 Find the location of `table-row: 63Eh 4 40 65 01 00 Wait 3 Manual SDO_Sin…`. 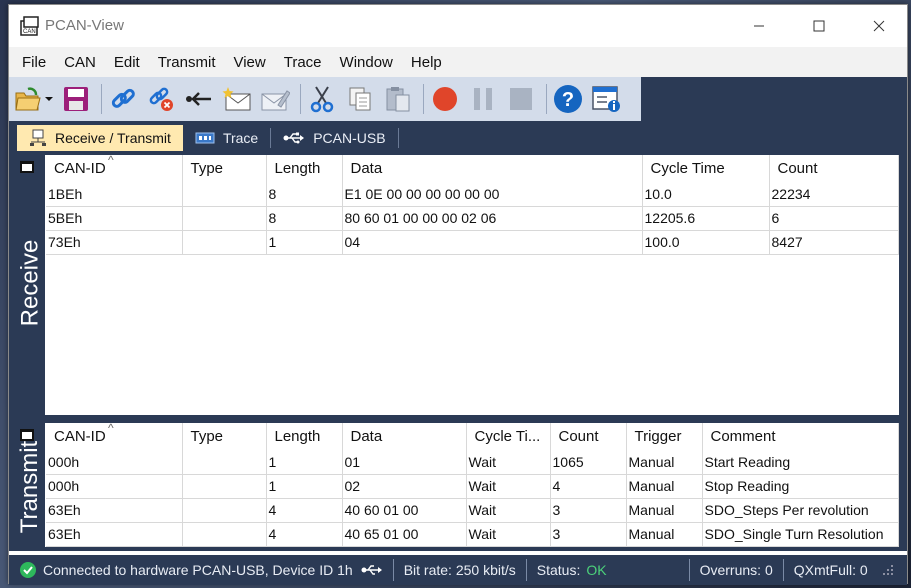

table-row: 63Eh 4 40 65 01 00 Wait 3 Manual SDO_Sin… is located at coordinates (472, 534).